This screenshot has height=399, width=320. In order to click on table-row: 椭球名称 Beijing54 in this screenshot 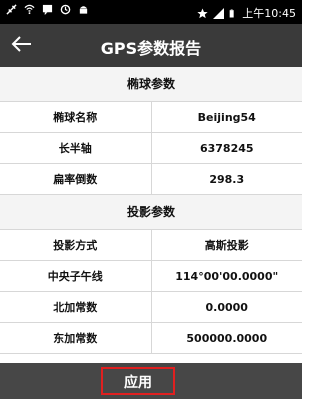, I will do `click(151, 117)`.